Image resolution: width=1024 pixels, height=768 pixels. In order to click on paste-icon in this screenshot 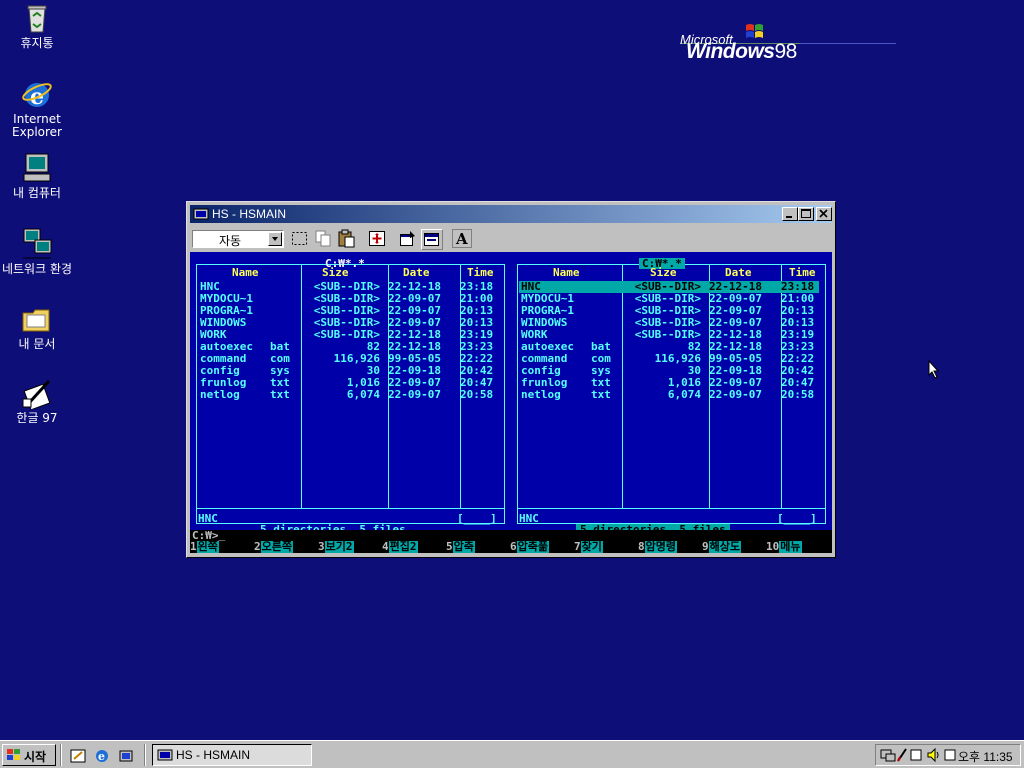, I will do `click(346, 238)`.